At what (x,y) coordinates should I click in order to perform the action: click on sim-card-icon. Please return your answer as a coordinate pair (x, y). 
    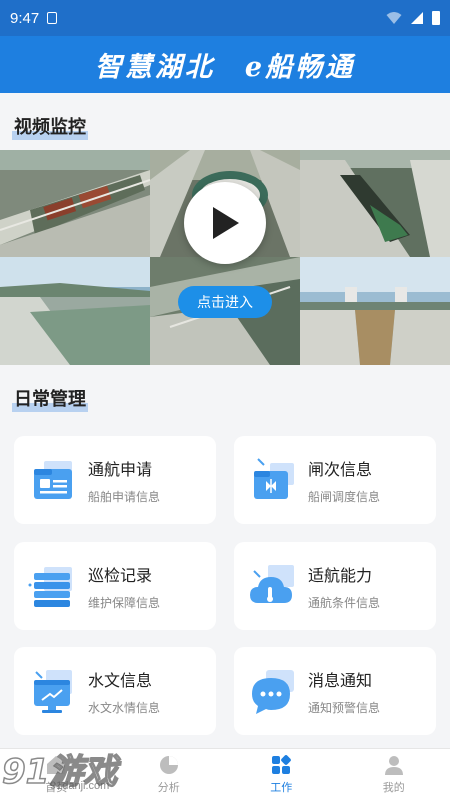
    Looking at the image, I should click on (52, 18).